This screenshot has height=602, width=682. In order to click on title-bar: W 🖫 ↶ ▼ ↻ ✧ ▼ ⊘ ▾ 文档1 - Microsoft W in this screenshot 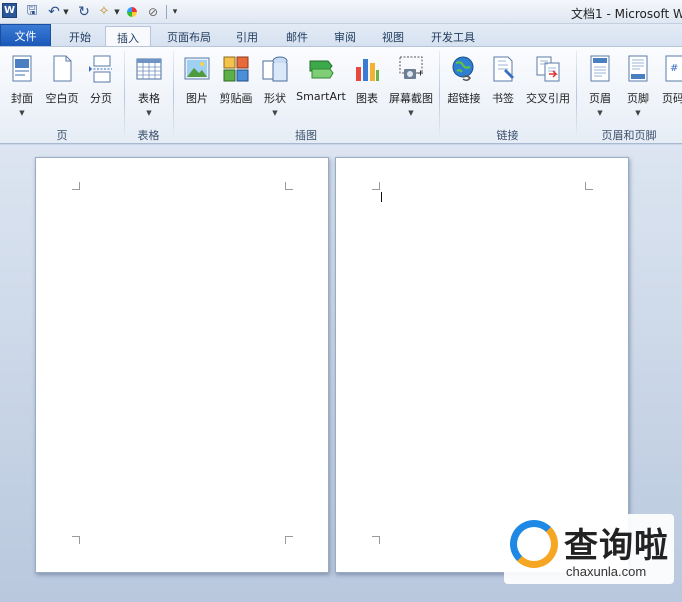, I will do `click(341, 12)`.